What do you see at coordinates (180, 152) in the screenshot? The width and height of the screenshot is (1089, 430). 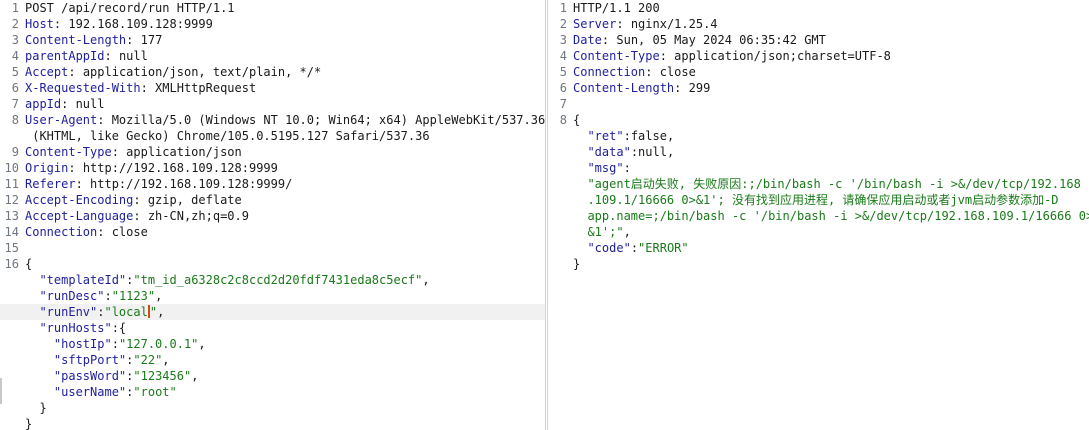 I see `header-value: application/json` at bounding box center [180, 152].